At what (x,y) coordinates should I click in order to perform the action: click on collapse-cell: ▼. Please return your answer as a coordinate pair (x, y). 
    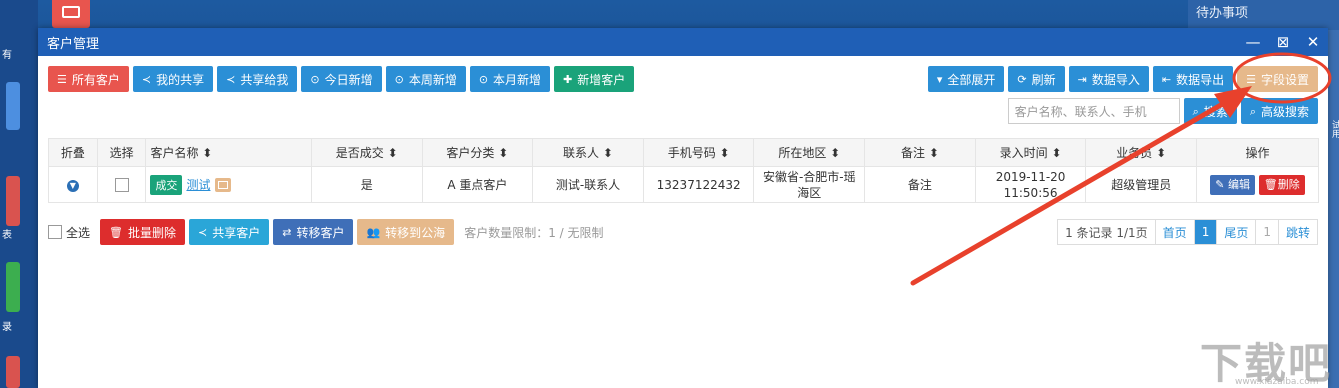
    Looking at the image, I should click on (73, 184).